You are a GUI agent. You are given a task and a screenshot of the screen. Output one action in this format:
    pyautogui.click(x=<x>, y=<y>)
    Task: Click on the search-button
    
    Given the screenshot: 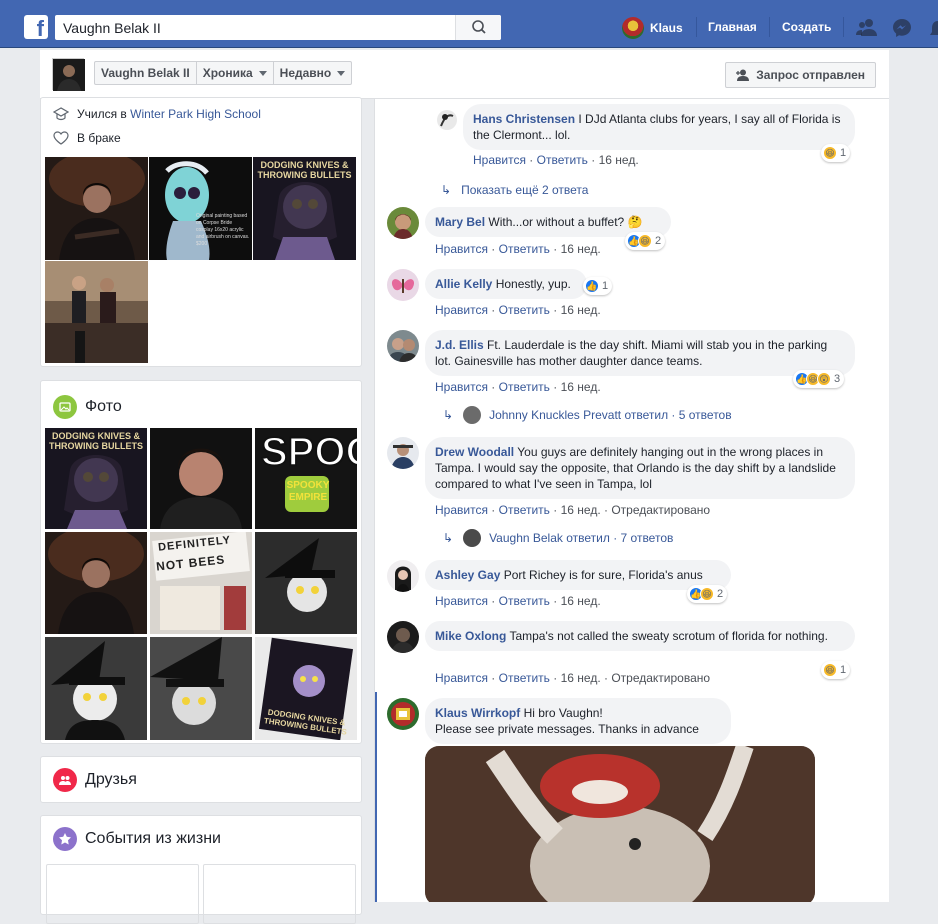 What is the action you would take?
    pyautogui.click(x=478, y=27)
    